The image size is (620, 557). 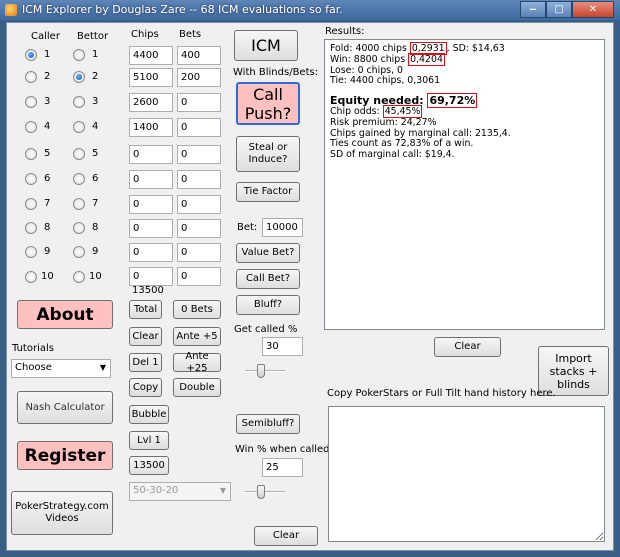 I want to click on sd-line: SD of marginal call: $19,4., so click(x=392, y=155).